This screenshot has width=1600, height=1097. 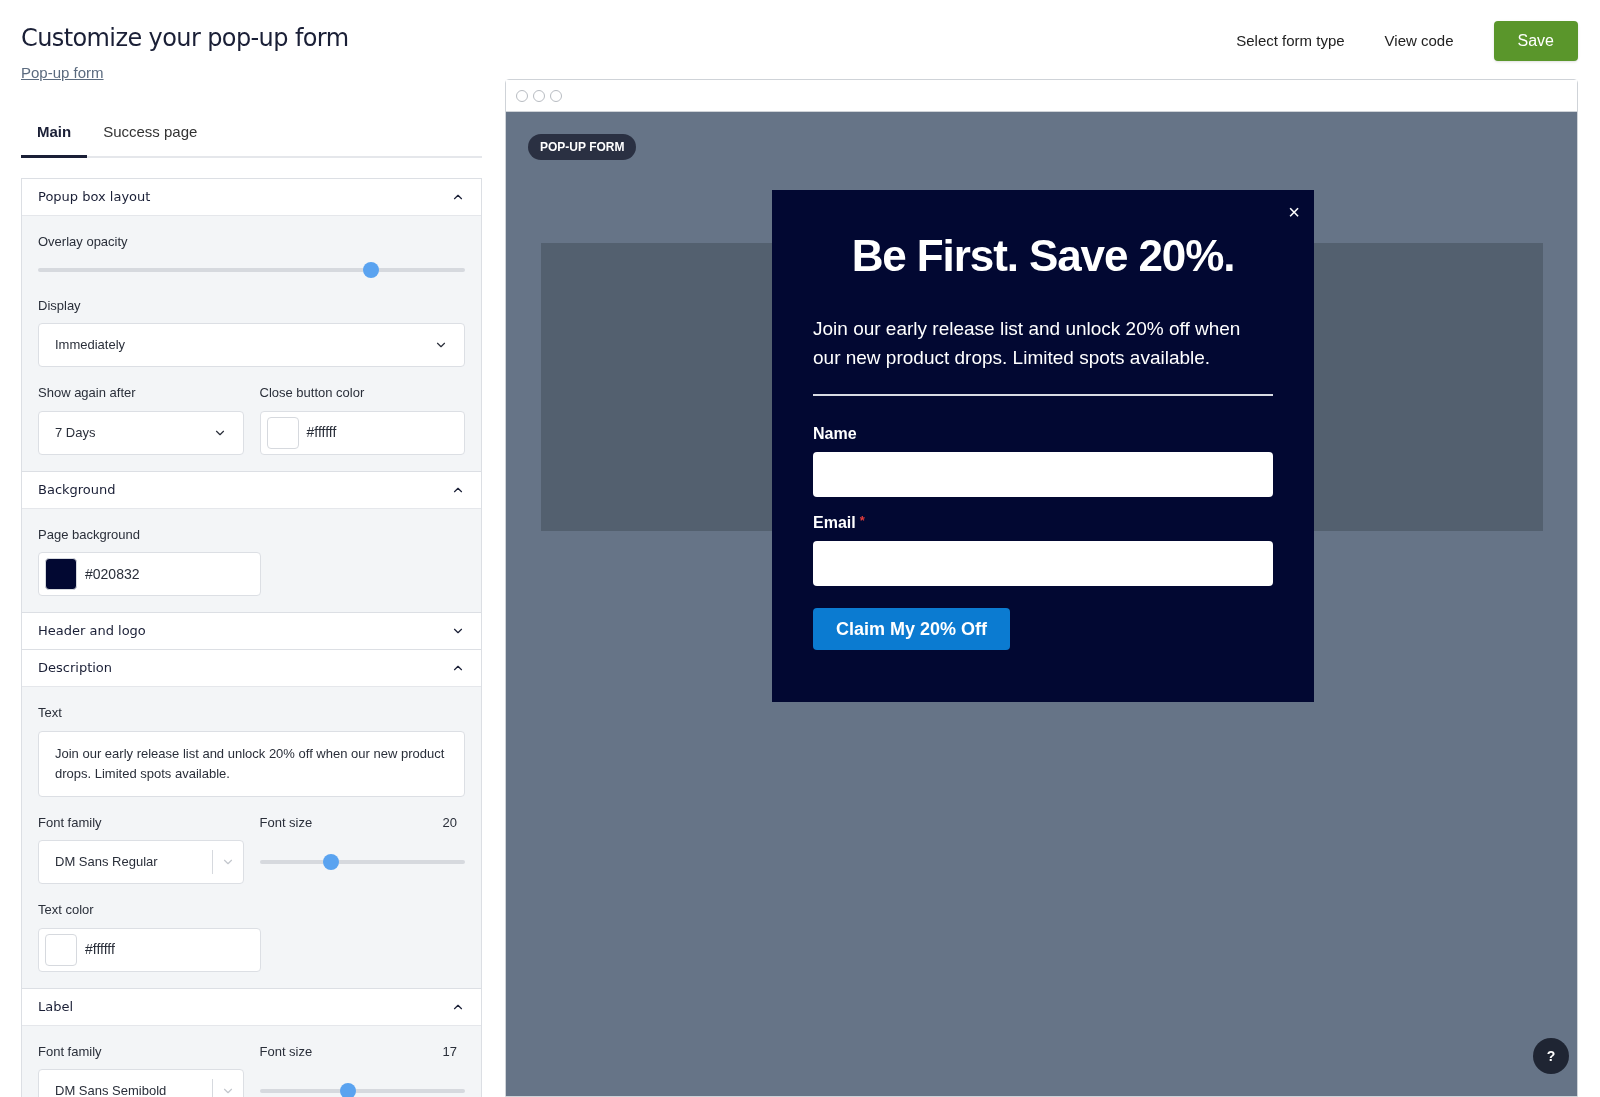 What do you see at coordinates (251, 763) in the screenshot?
I see `text-area: Join our early release list and unlock 20% off when our new product drops. Limited spots available.` at bounding box center [251, 763].